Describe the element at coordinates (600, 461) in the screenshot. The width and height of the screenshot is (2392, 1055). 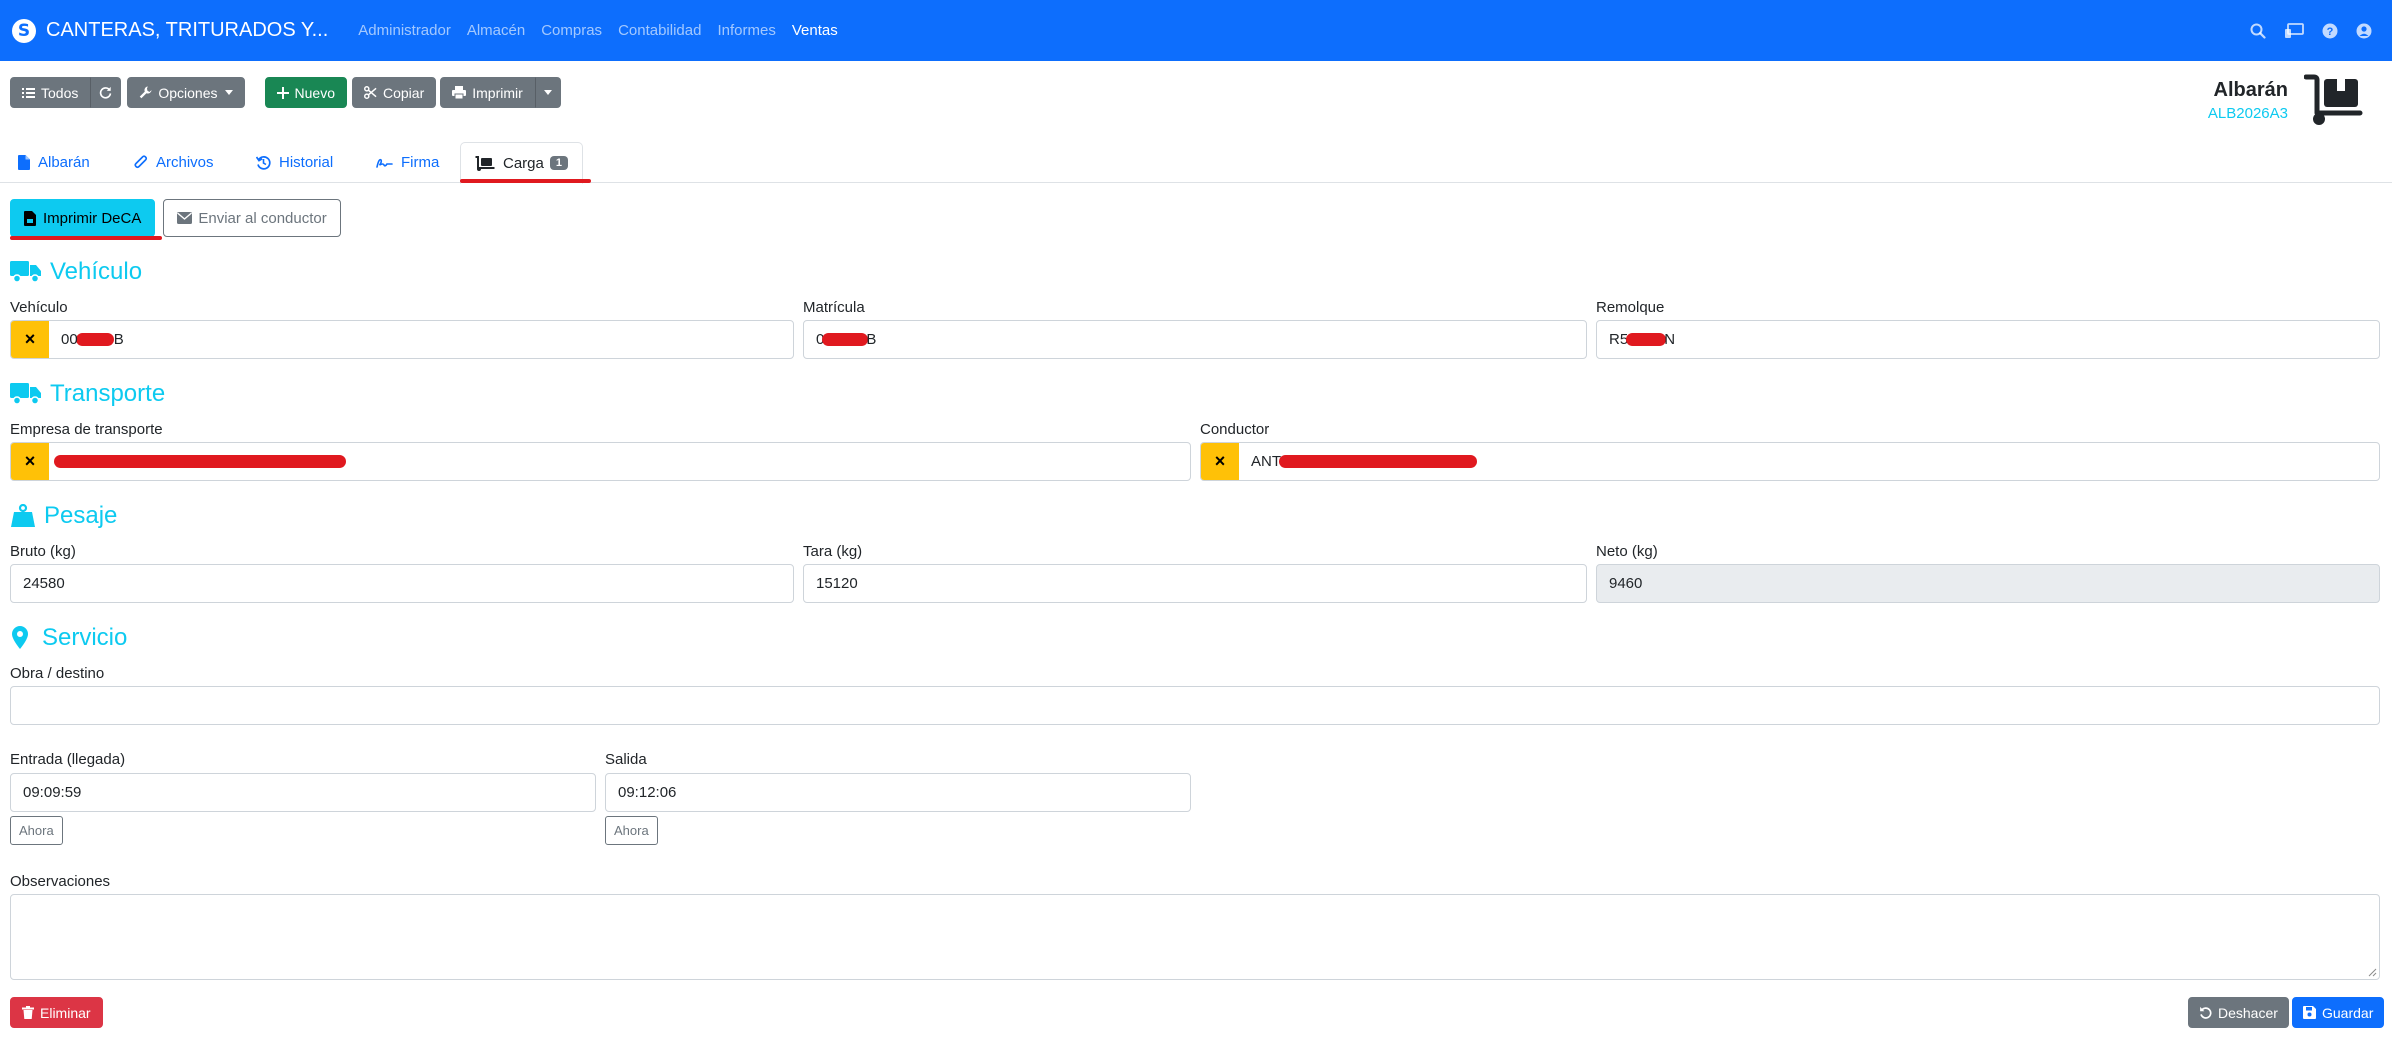
I see `empresa-transporte-field: ×` at that location.